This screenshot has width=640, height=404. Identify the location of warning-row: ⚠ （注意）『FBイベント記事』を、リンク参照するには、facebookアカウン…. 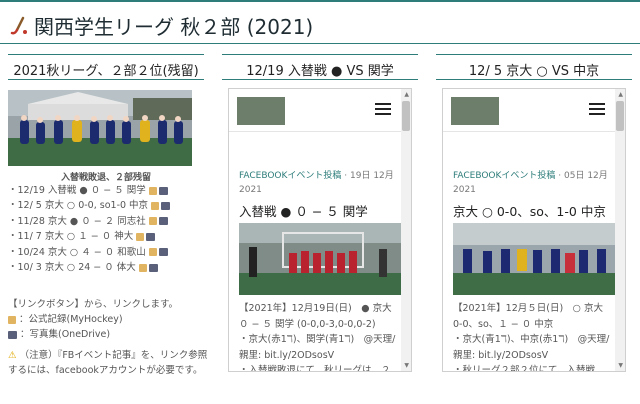
(108, 363).